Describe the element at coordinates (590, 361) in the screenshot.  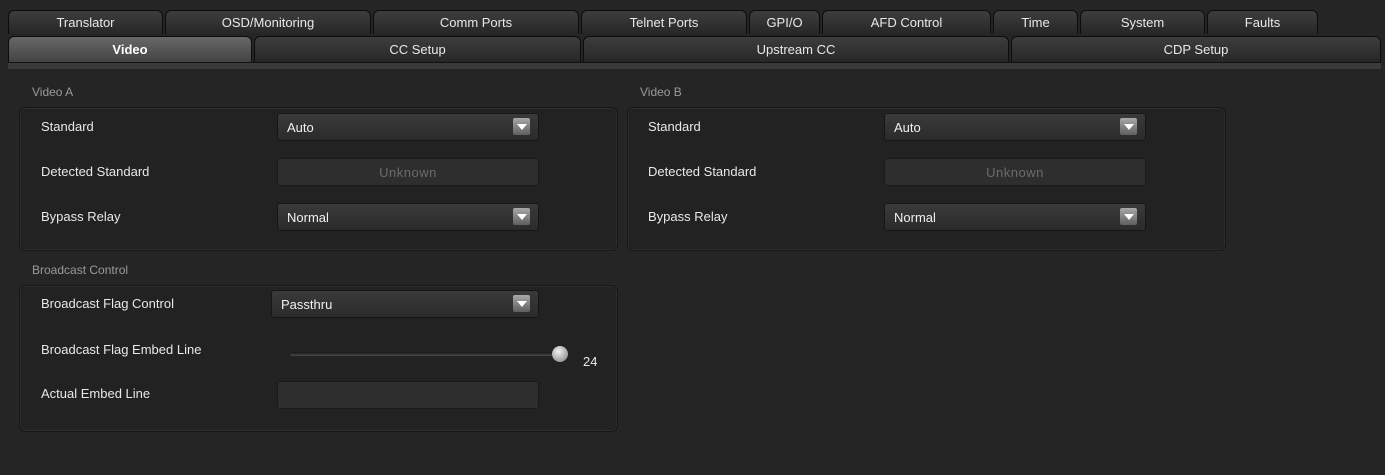
I see `embed-line-value: 24` at that location.